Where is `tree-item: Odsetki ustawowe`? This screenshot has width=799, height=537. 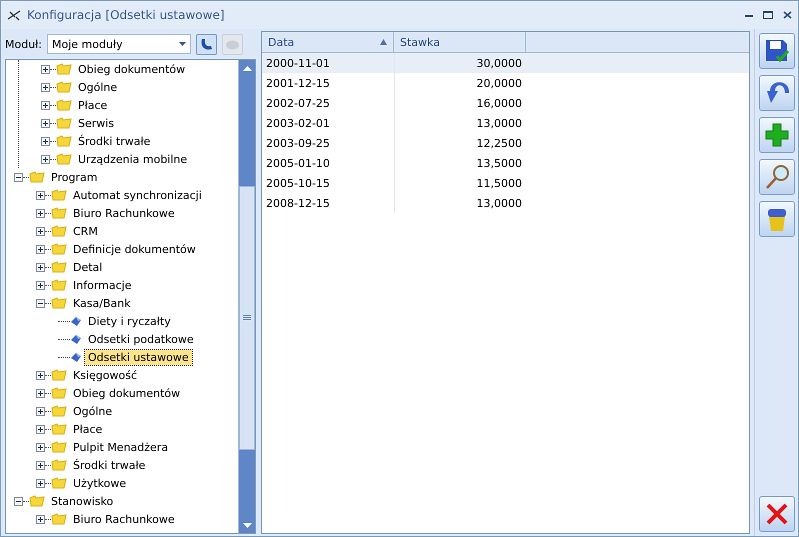
tree-item: Odsetki ustawowe is located at coordinates (138, 357).